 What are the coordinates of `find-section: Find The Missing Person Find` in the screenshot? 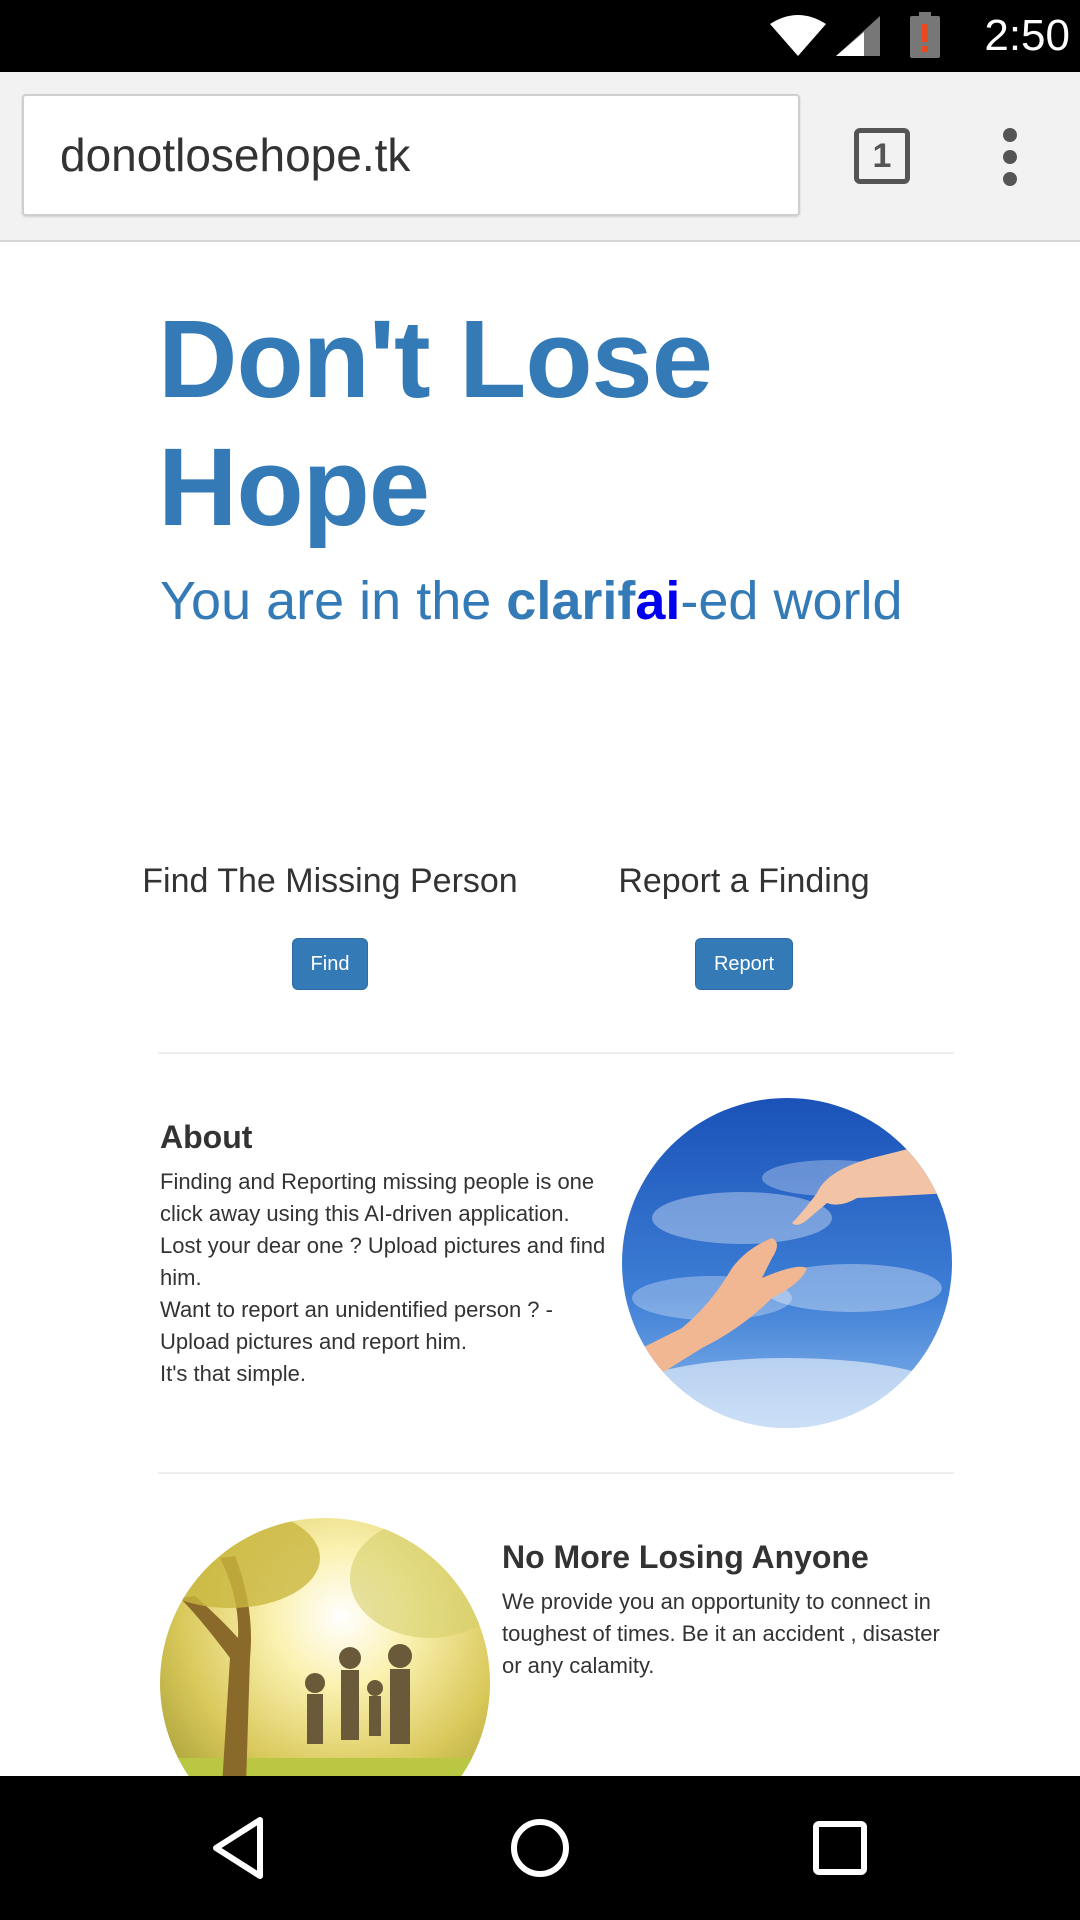 It's located at (330, 925).